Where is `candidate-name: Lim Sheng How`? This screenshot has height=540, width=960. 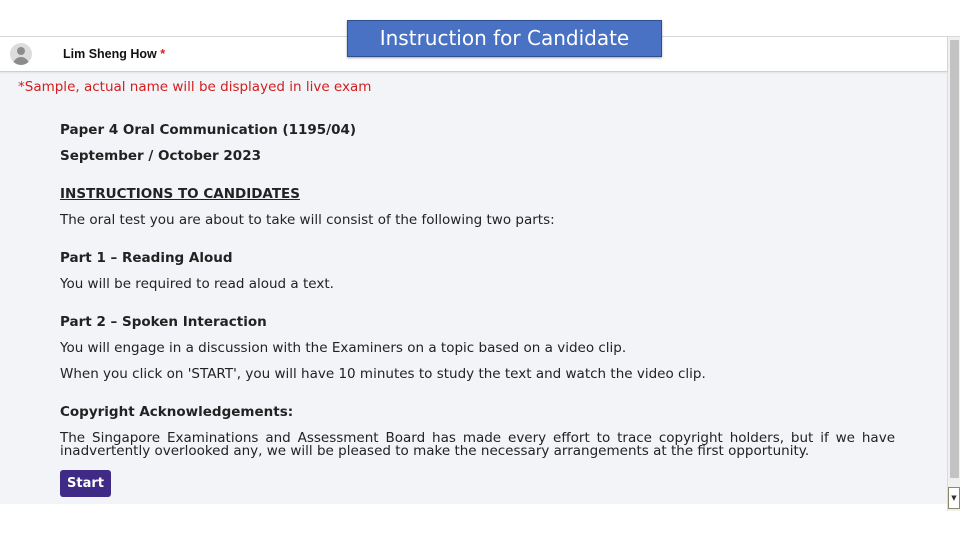
candidate-name: Lim Sheng How is located at coordinates (110, 54).